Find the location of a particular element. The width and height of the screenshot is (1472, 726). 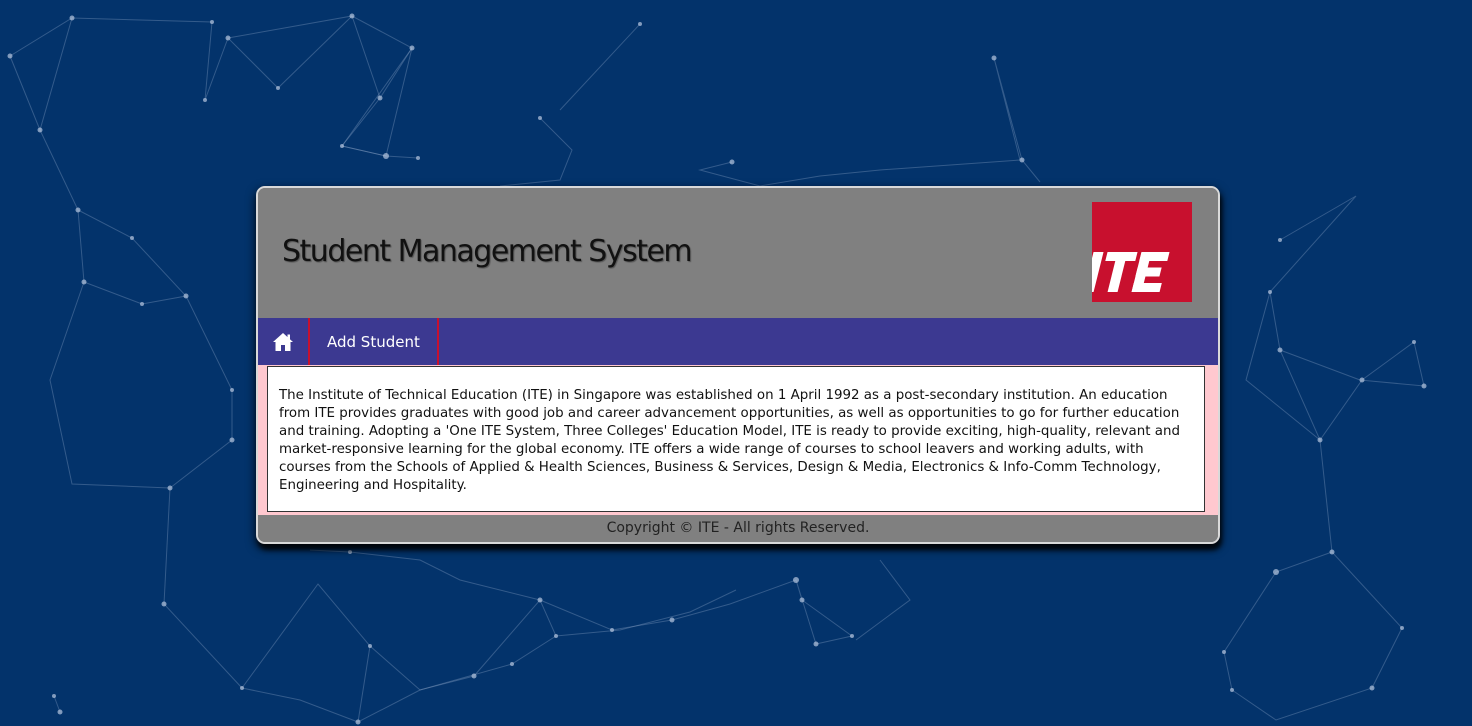

nav-item-label: Add Student is located at coordinates (373, 341).